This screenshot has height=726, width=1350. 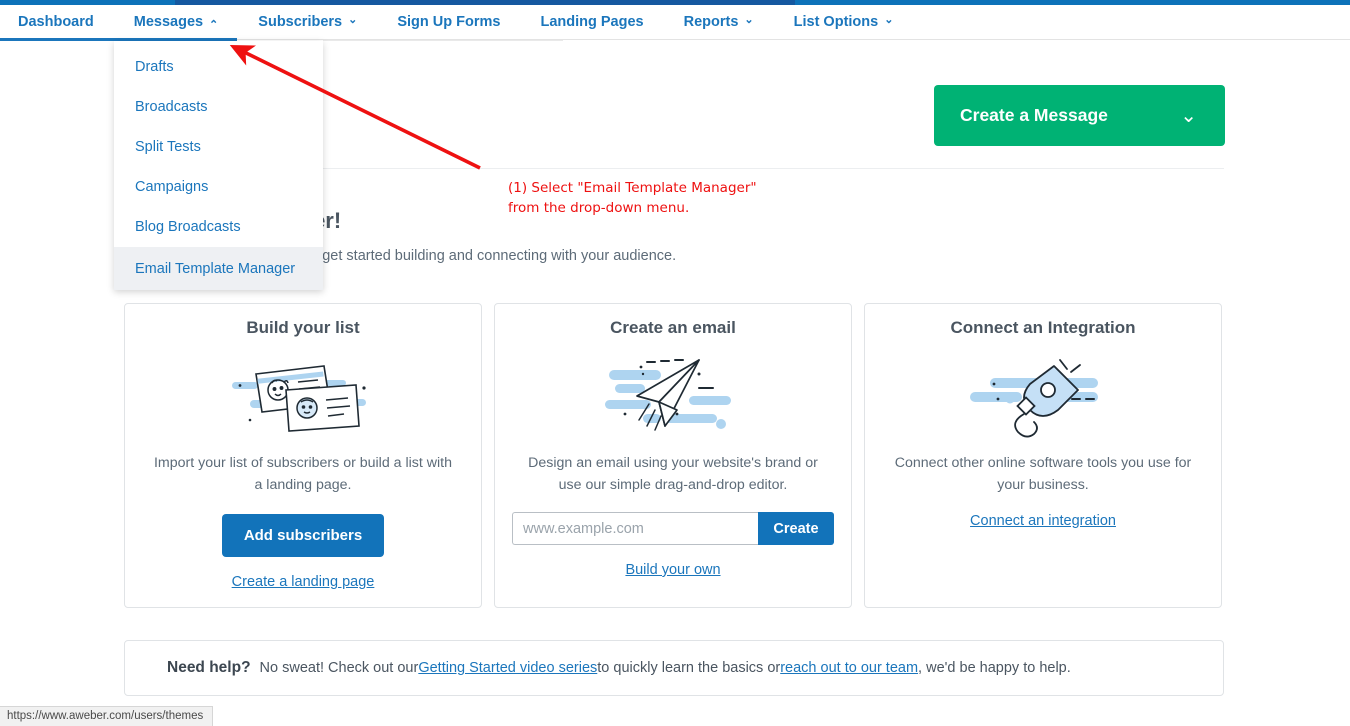 What do you see at coordinates (339, 668) in the screenshot?
I see `help-text-1: No sweat! Check out our` at bounding box center [339, 668].